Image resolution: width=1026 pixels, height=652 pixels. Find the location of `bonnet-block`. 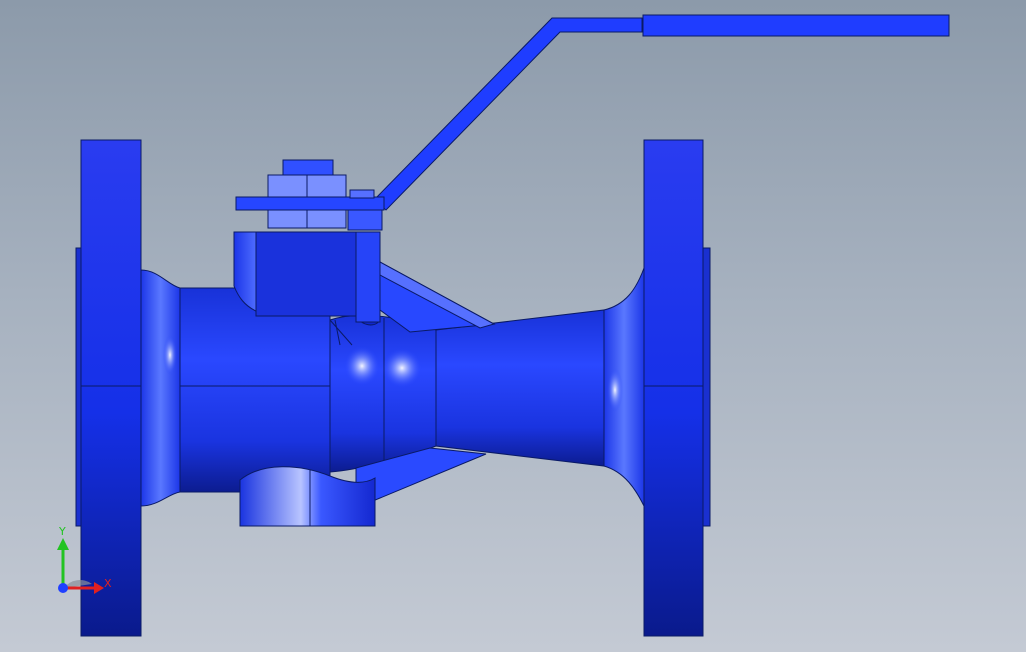

bonnet-block is located at coordinates (307, 278).